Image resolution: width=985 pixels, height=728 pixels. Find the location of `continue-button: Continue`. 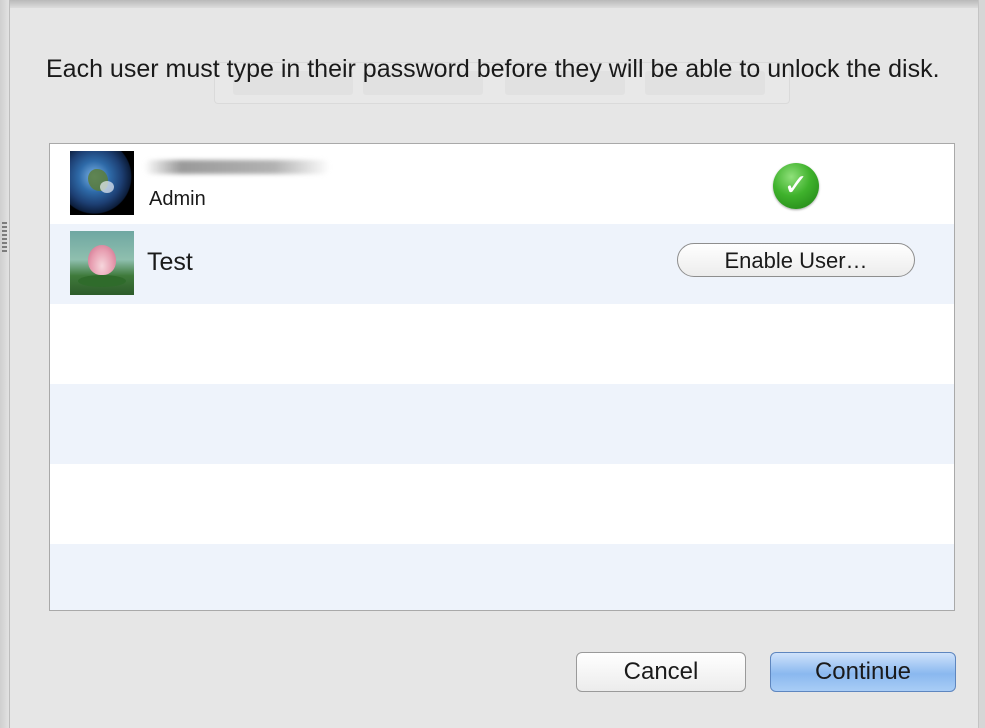

continue-button: Continue is located at coordinates (863, 672).